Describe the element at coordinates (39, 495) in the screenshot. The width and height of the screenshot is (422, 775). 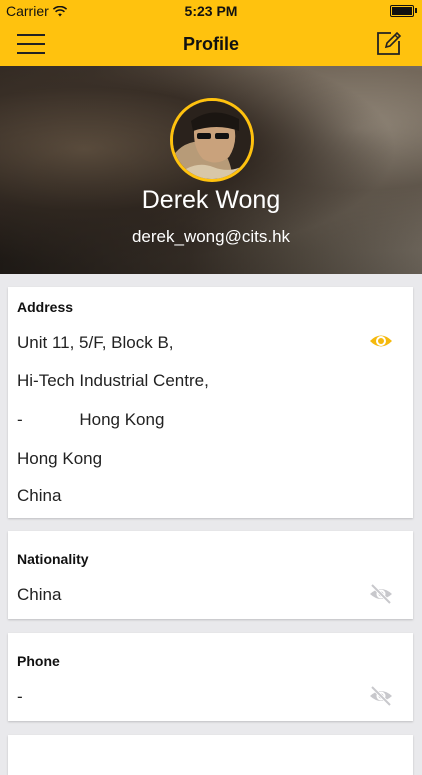
I see `address-line-5: China` at that location.